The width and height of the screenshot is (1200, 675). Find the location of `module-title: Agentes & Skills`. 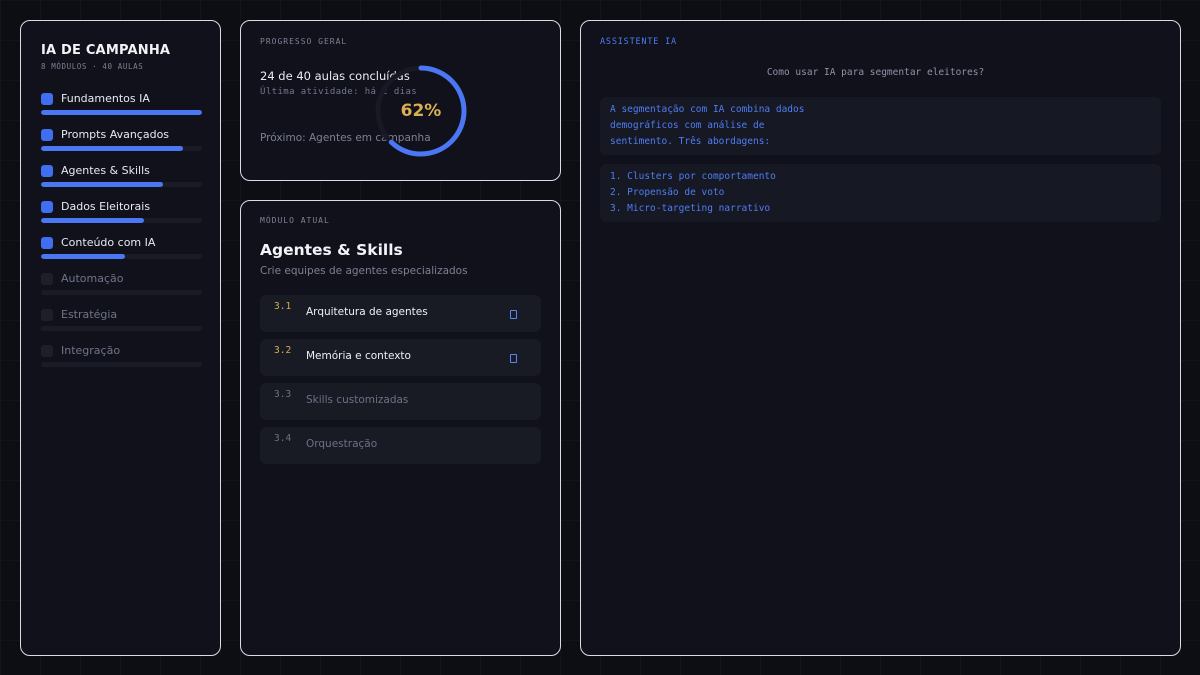

module-title: Agentes & Skills is located at coordinates (331, 250).